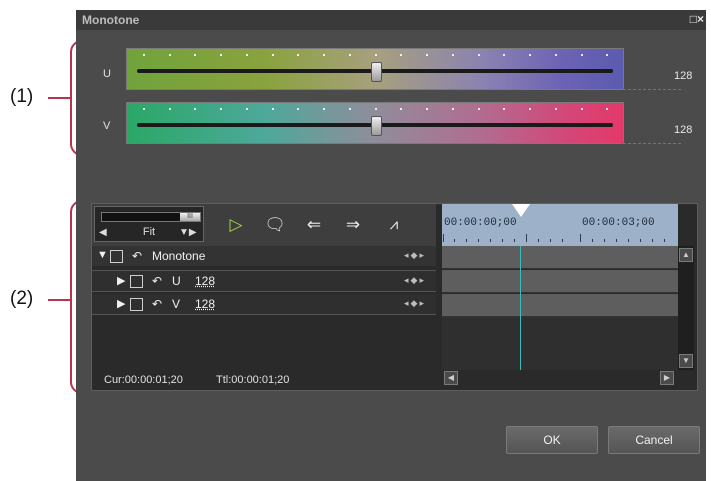 This screenshot has width=711, height=481. Describe the element at coordinates (560, 378) in the screenshot. I see `horizontal-scrollbar: ◀ ▶` at that location.